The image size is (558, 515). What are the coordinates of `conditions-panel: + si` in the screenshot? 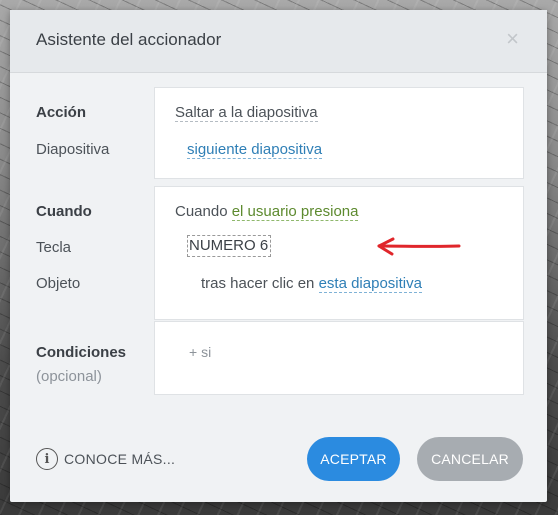 It's located at (339, 358).